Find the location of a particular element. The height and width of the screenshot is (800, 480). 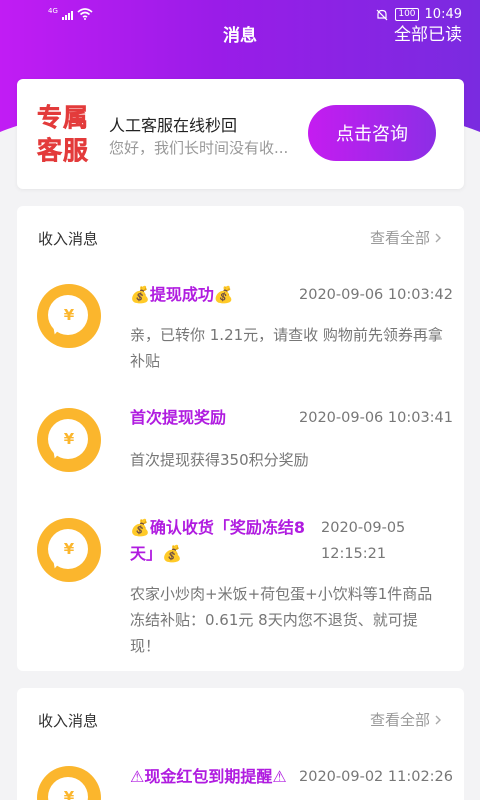

message-time: 2020-09-02 11:02:26 is located at coordinates (376, 777).